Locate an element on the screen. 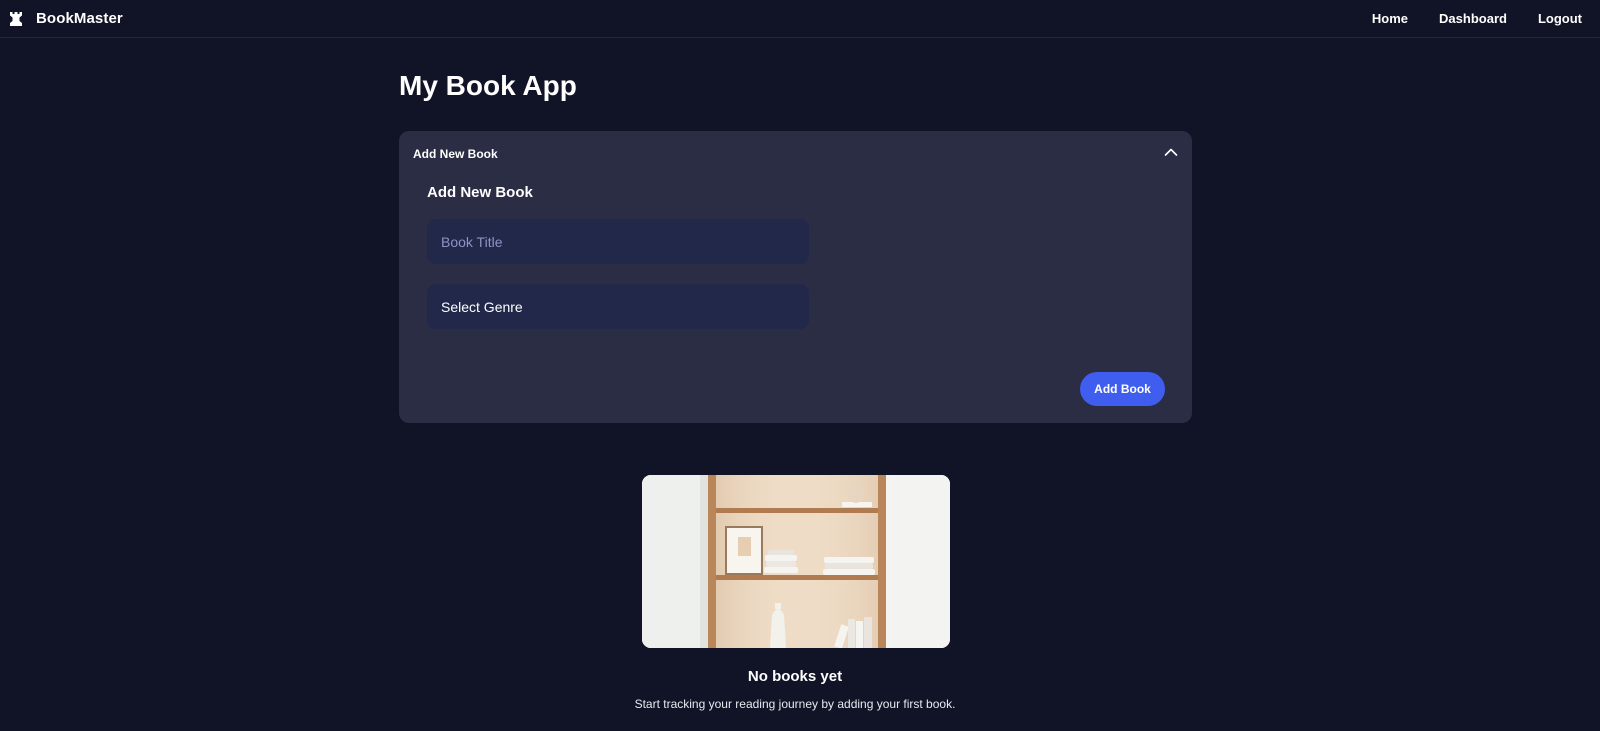 Image resolution: width=1600 pixels, height=731 pixels. castle-icon is located at coordinates (16, 18).